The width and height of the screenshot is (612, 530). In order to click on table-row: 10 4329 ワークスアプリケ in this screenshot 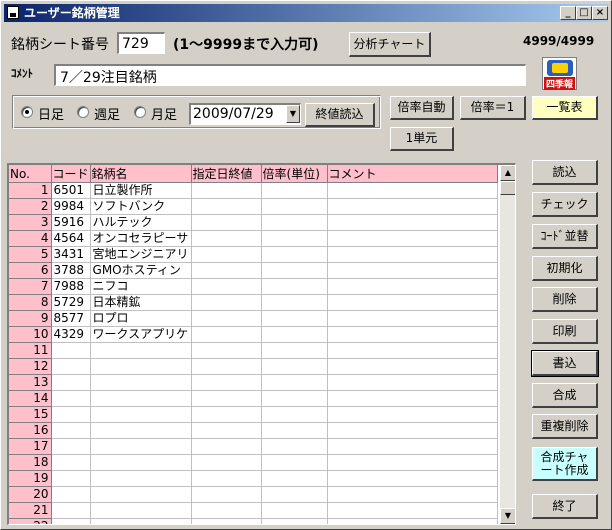, I will do `click(253, 334)`.